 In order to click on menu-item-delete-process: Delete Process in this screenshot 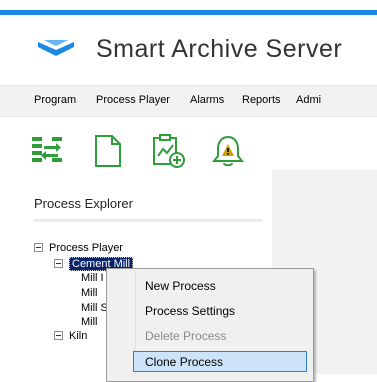, I will do `click(186, 336)`.